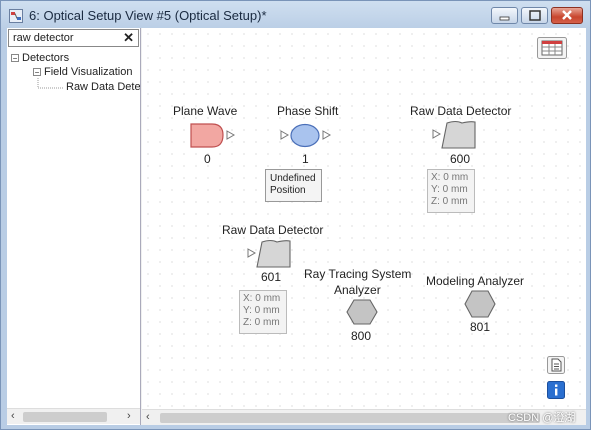 Image resolution: width=591 pixels, height=430 pixels. Describe the element at coordinates (475, 281) in the screenshot. I see `component-label: Modeling Analyzer` at that location.